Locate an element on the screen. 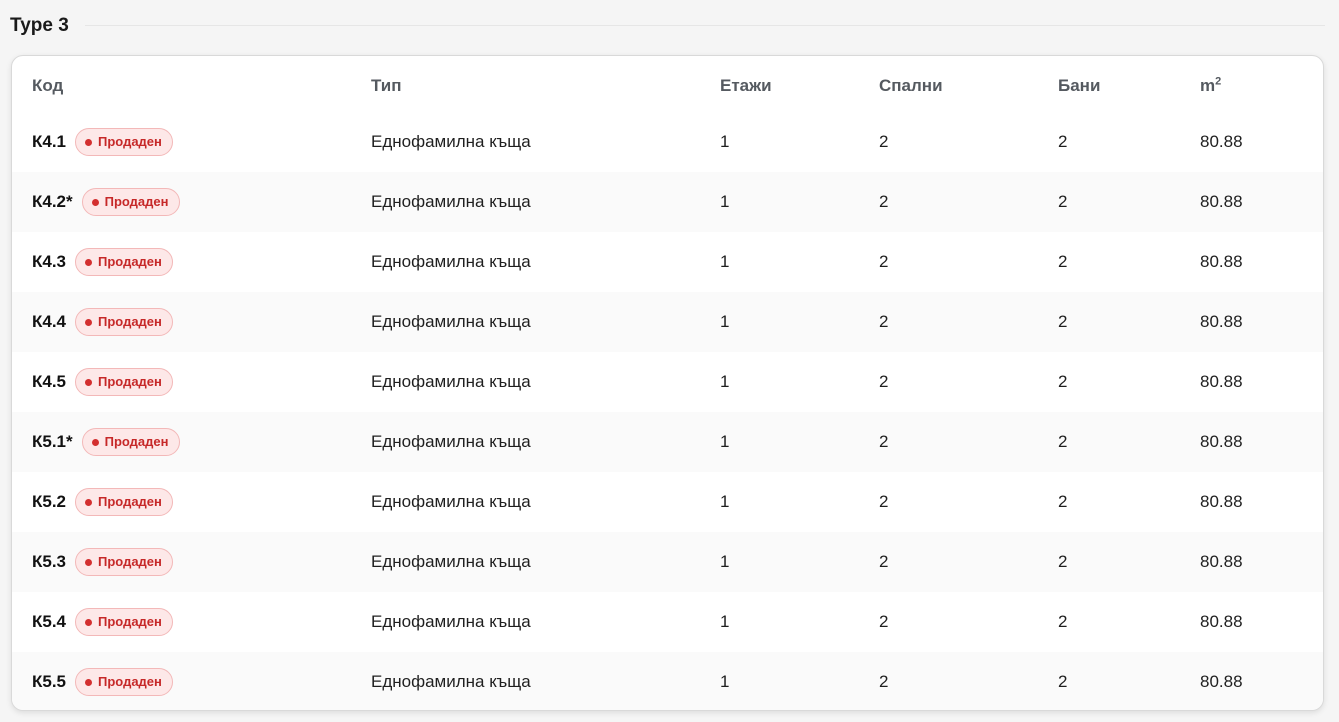  unit-code: К5.5 is located at coordinates (49, 681).